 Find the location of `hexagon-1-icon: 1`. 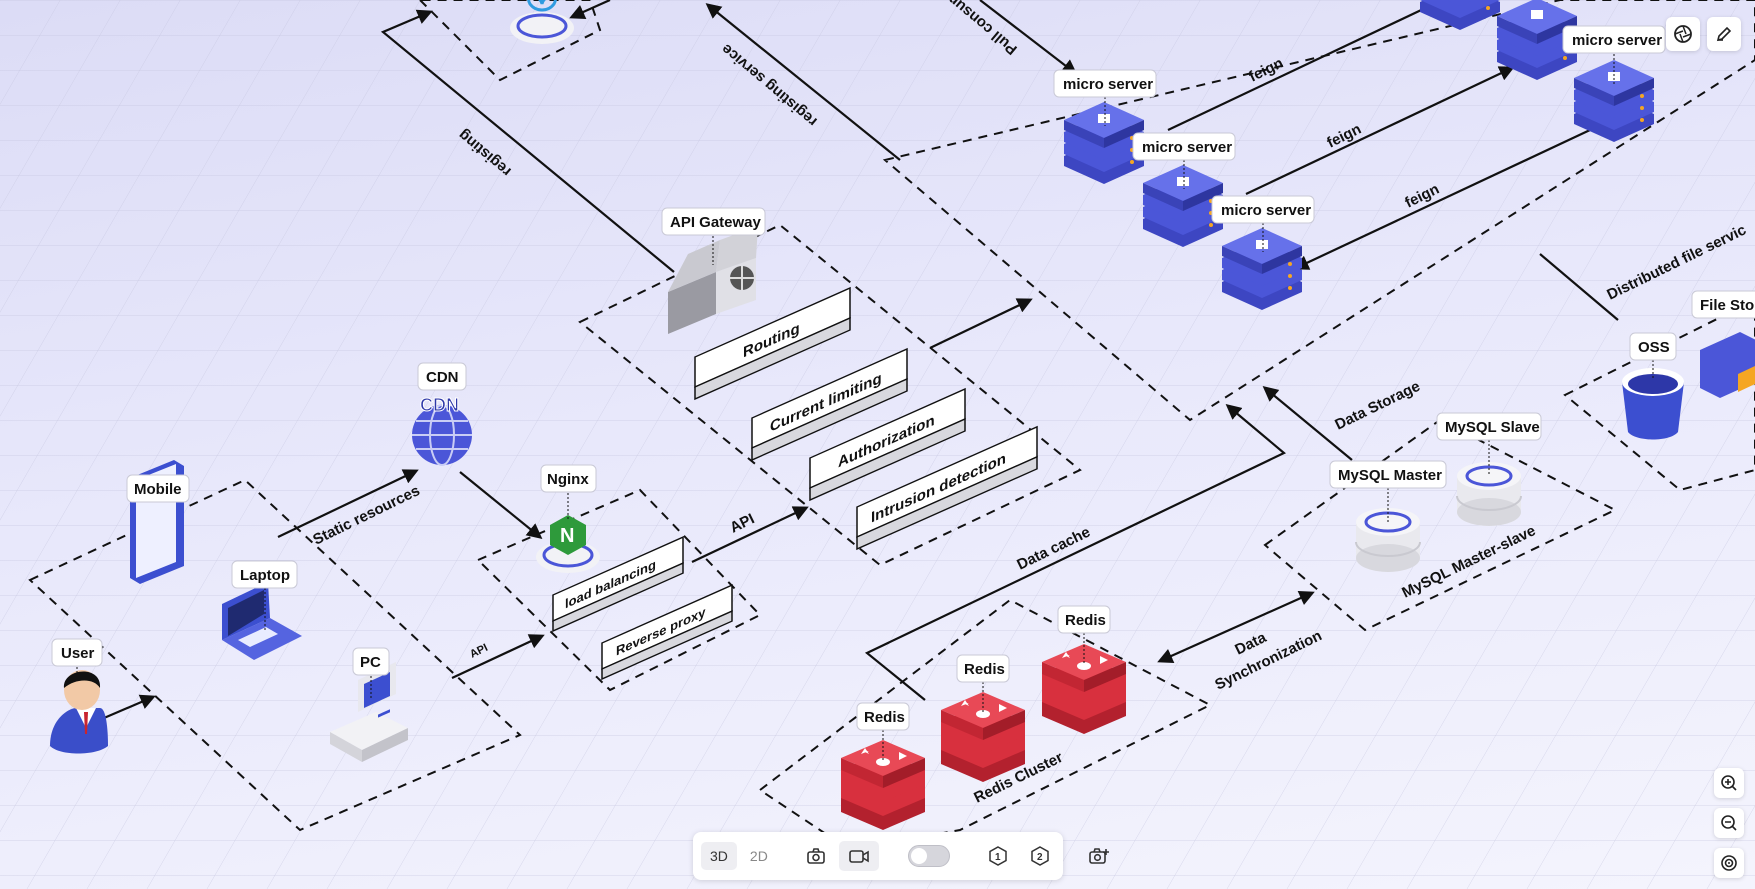

hexagon-1-icon: 1 is located at coordinates (998, 856).